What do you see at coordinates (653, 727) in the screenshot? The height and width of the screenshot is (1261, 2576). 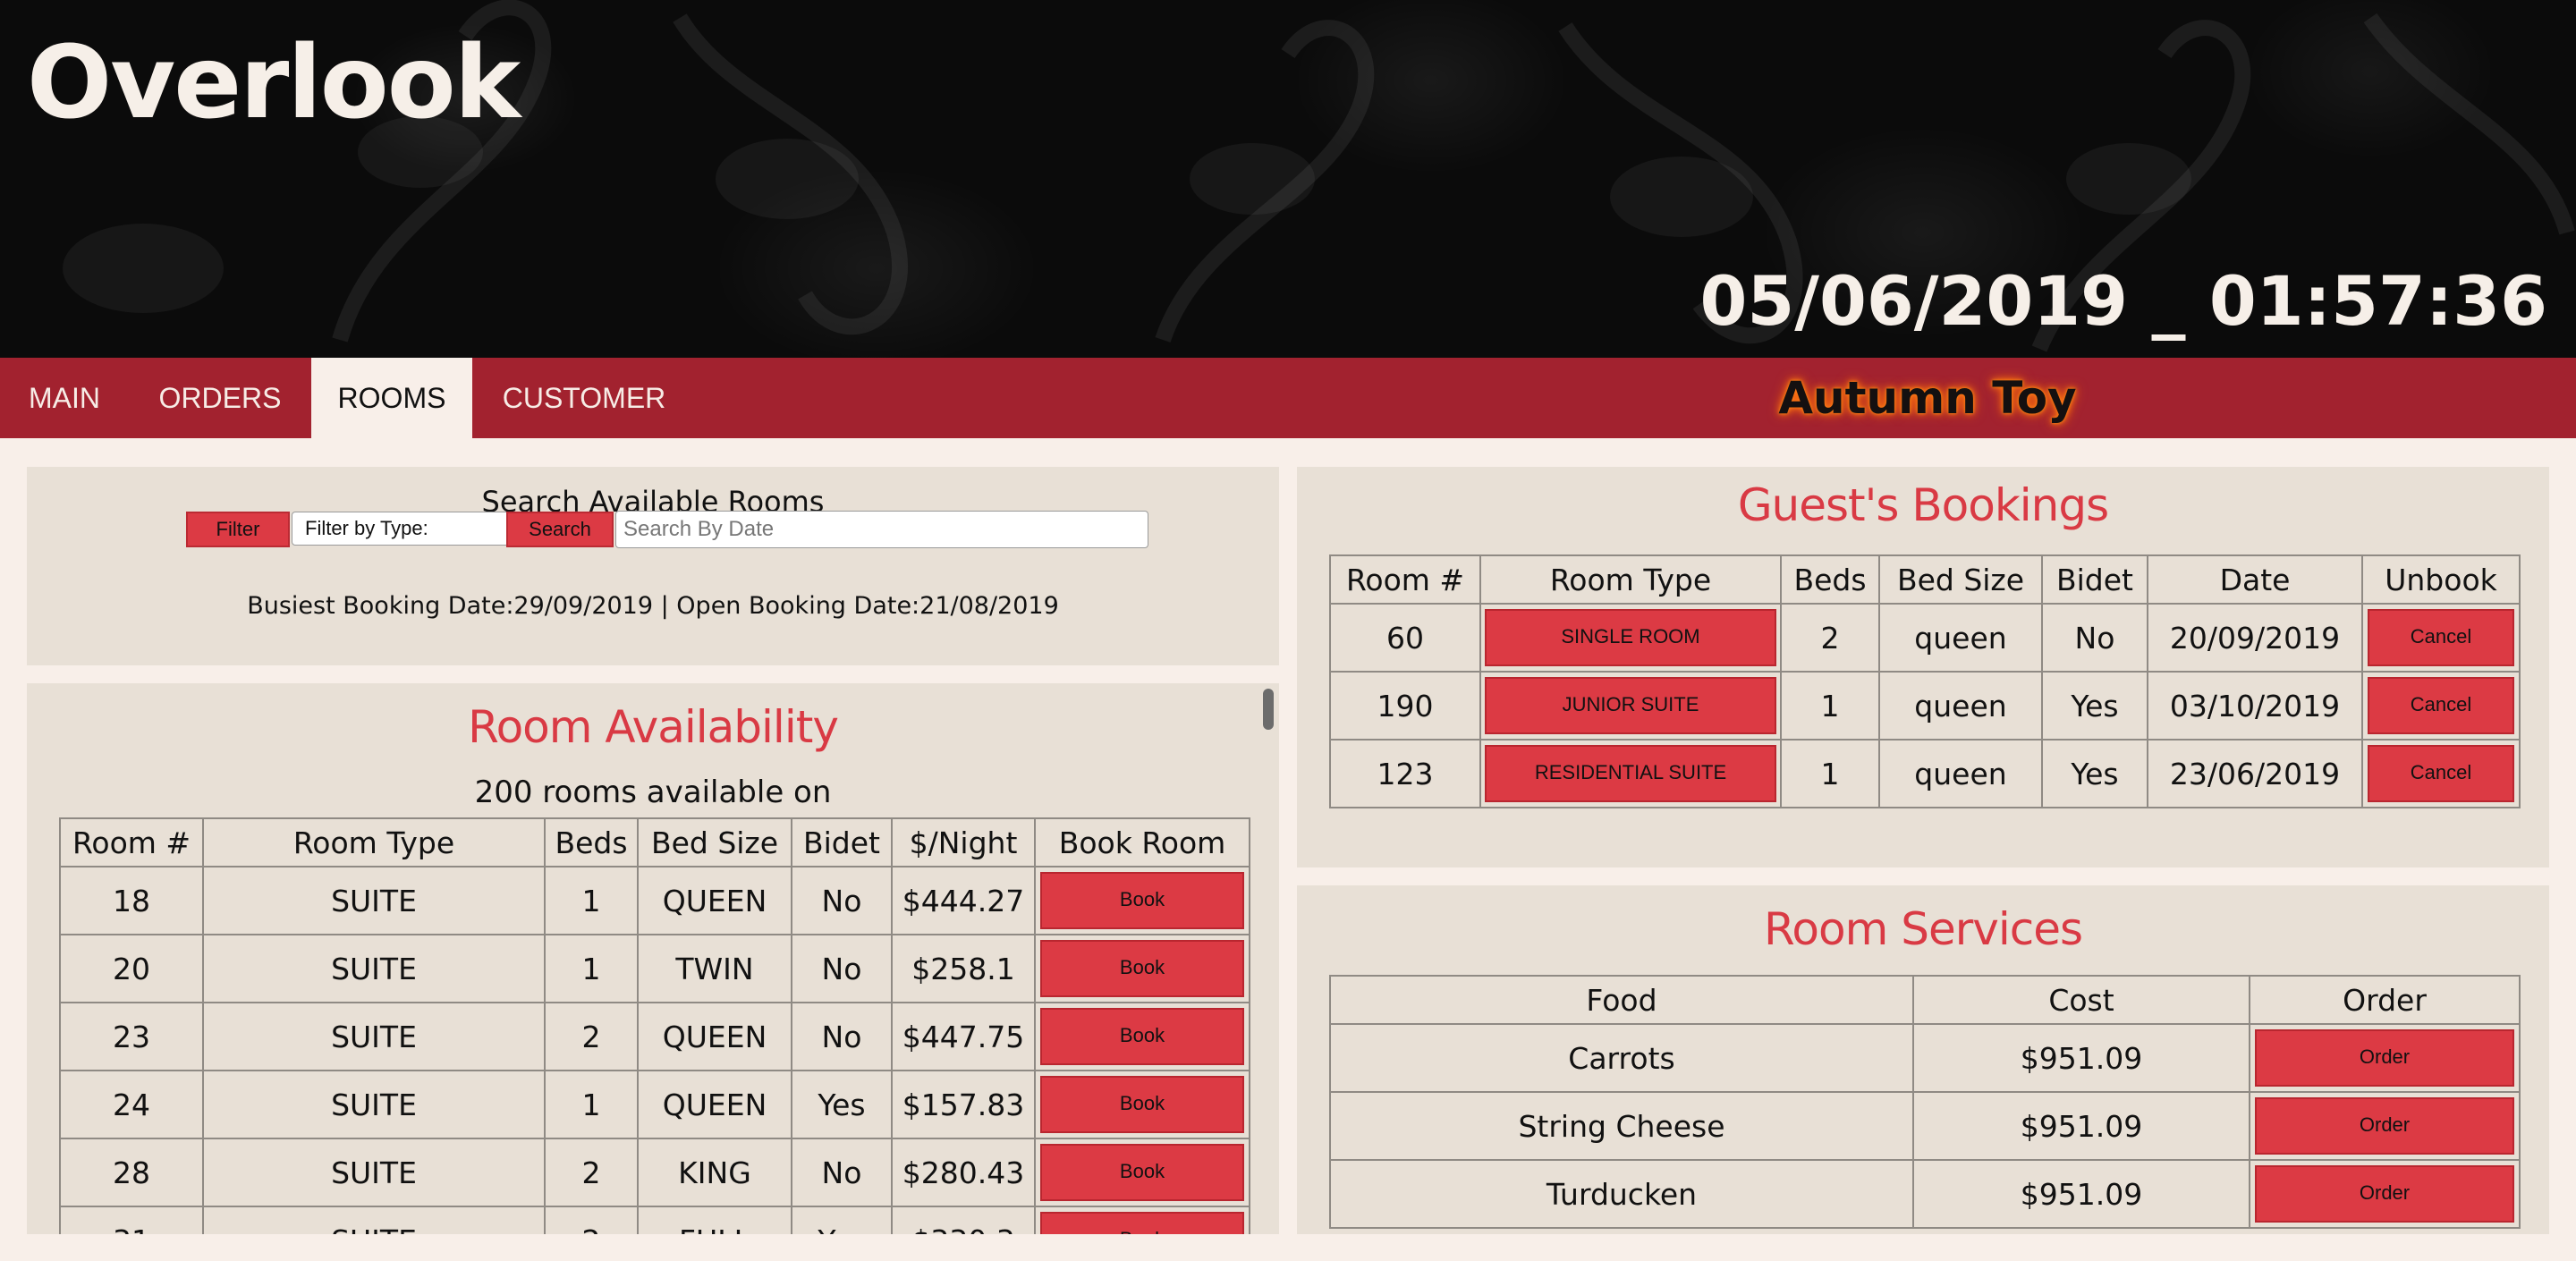 I see `room-availability-title: Room Availability` at bounding box center [653, 727].